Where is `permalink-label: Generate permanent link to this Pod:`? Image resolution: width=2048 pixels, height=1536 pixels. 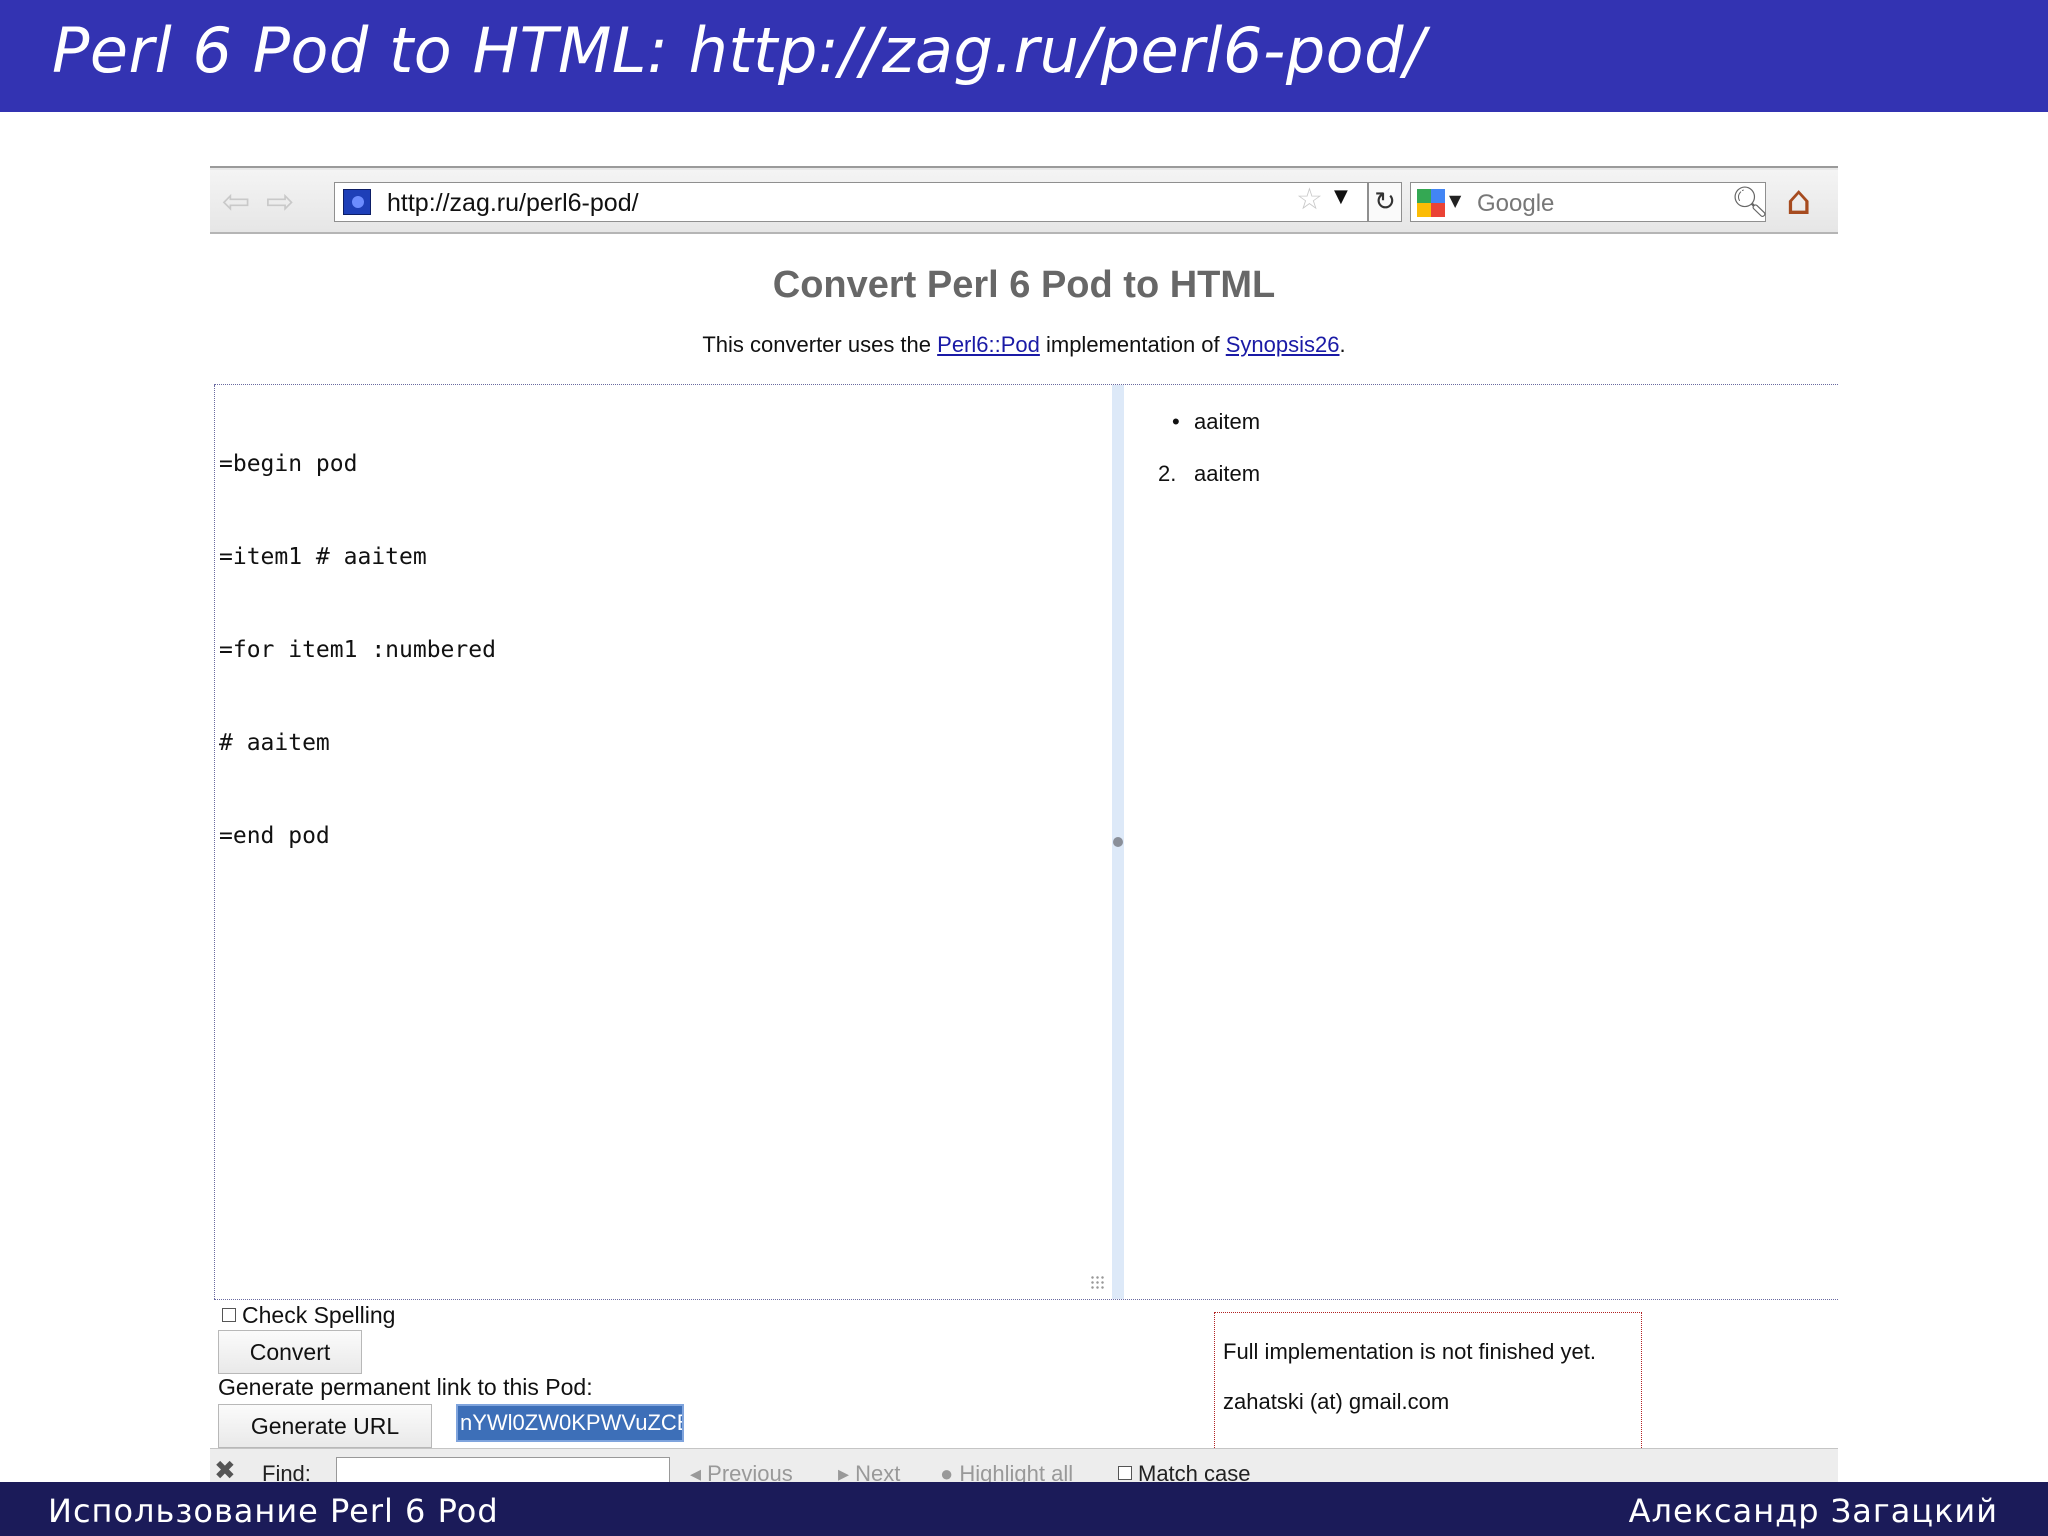 permalink-label: Generate permanent link to this Pod: is located at coordinates (405, 1387).